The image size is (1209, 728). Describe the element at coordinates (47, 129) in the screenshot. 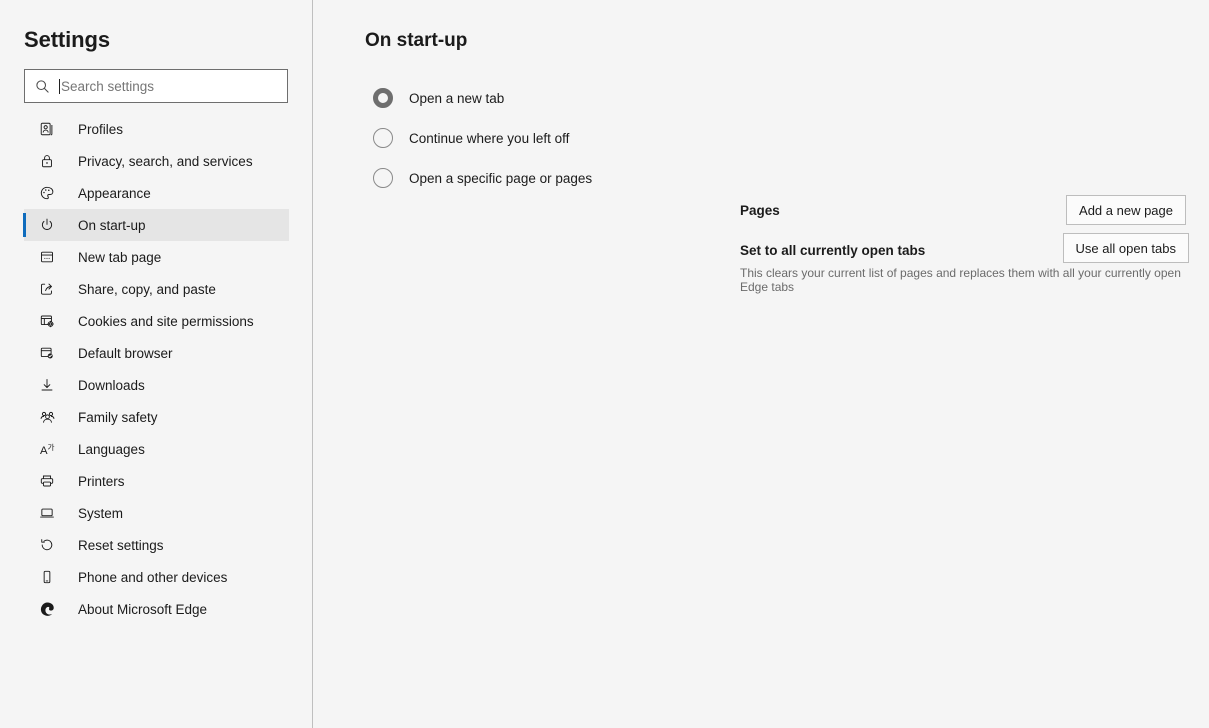

I see `profiles-icon` at that location.